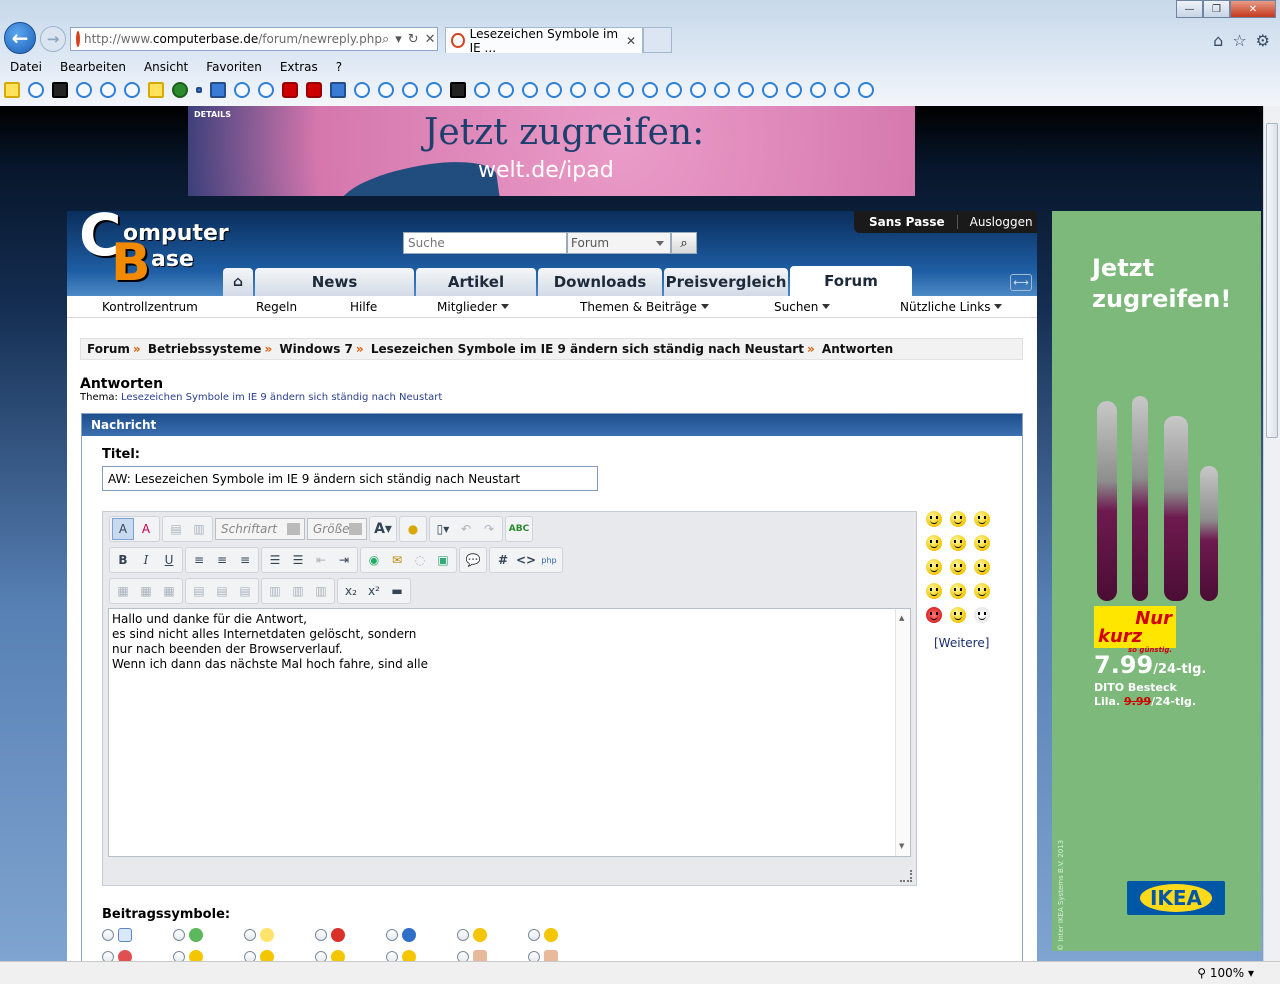  What do you see at coordinates (657, 40) in the screenshot?
I see `new-tab-button` at bounding box center [657, 40].